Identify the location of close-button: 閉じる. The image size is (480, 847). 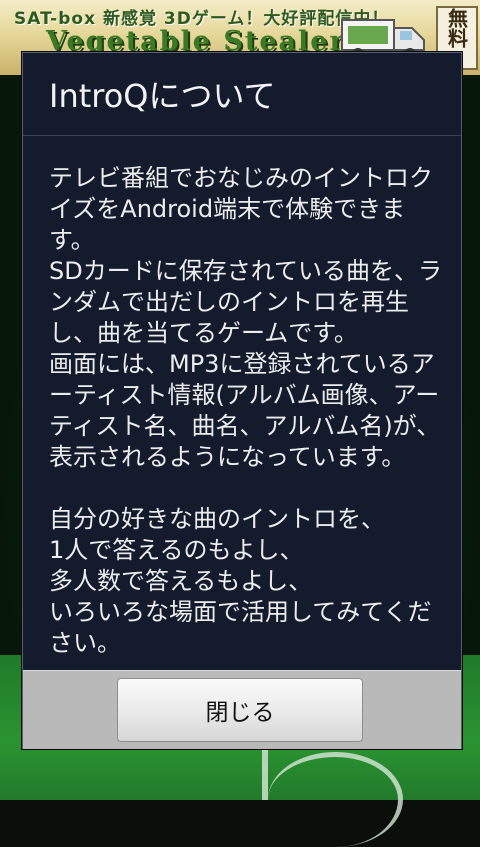
(240, 710).